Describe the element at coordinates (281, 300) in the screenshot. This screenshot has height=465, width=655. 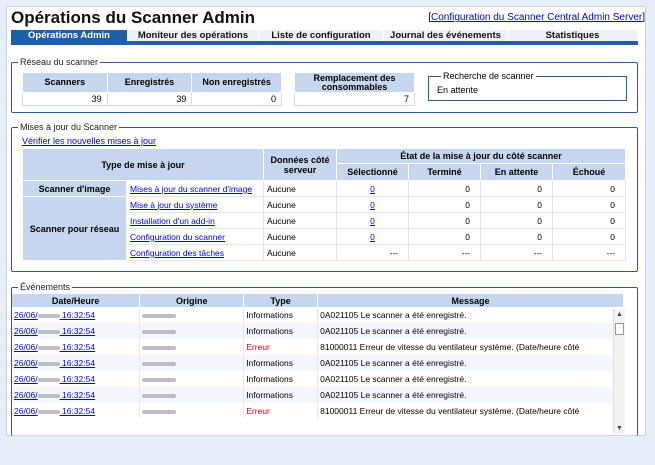
I see `header-type: Type` at that location.